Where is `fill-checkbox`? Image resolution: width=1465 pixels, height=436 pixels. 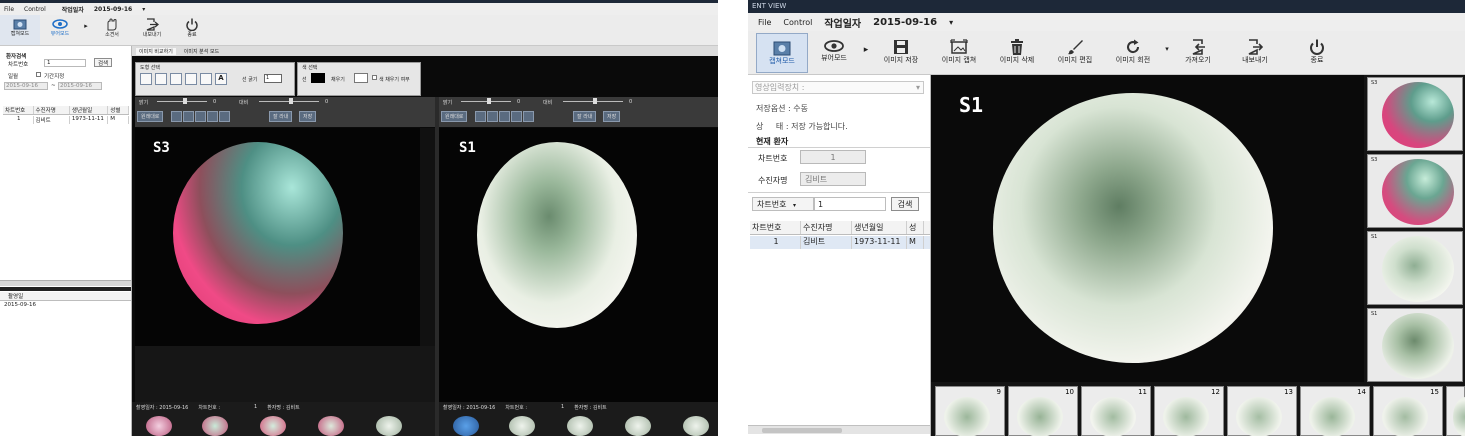
fill-checkbox is located at coordinates (374, 77).